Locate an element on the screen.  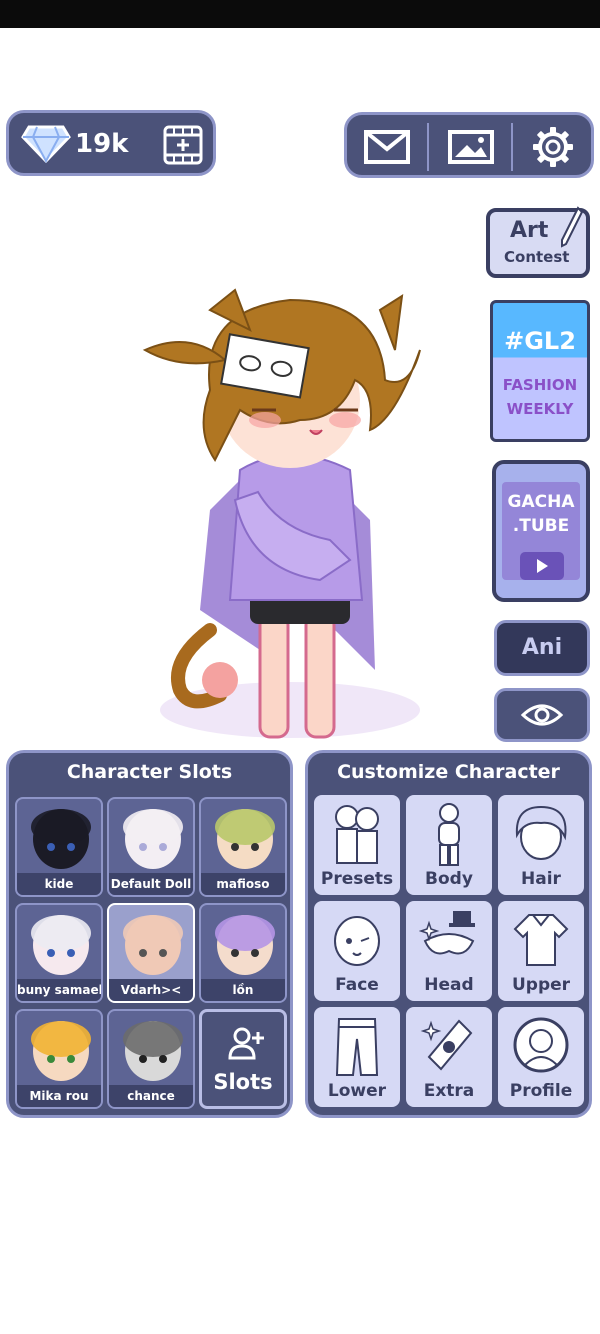
presets-button: Presets is located at coordinates (357, 845).